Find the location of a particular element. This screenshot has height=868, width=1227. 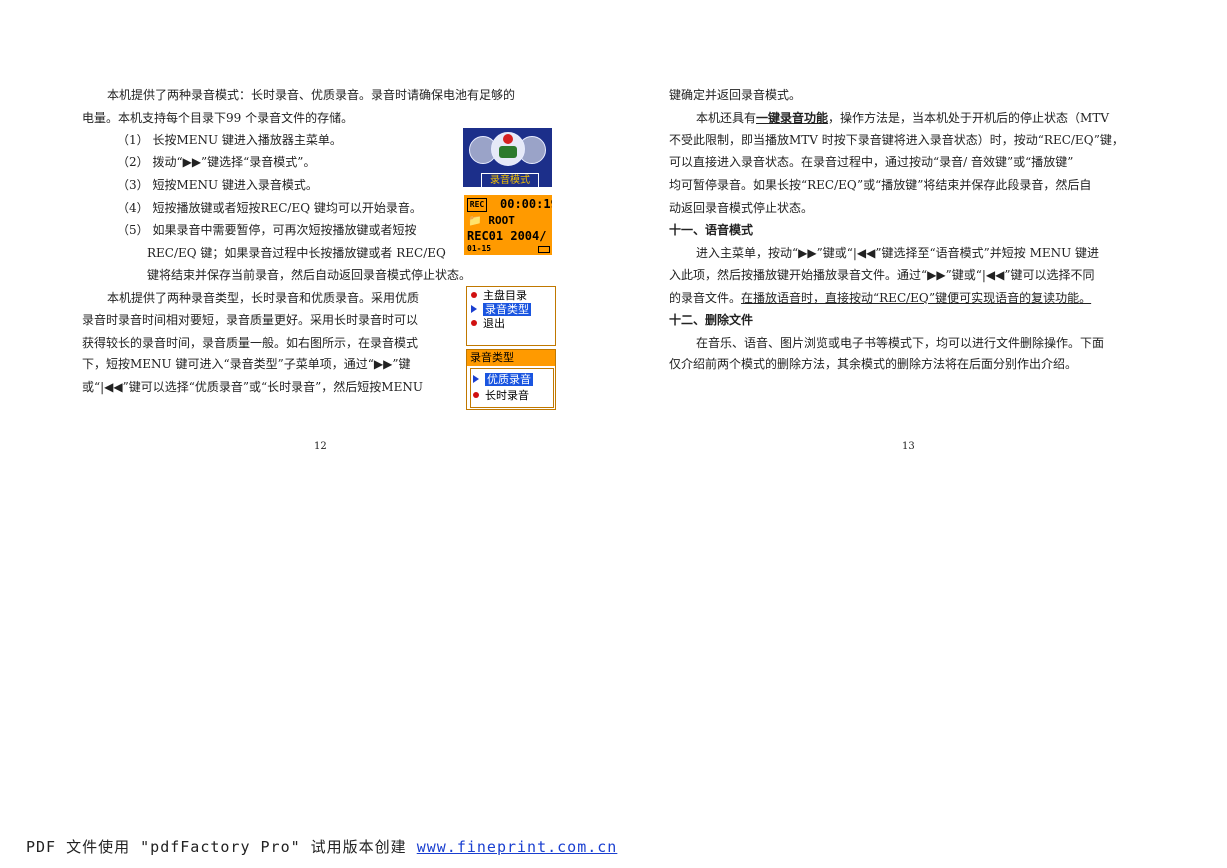

right-para2-line1: 进入主菜单，按动“▶▶”键或“|◀◀”键选择至“语音模式”并短按 MENU 键进 is located at coordinates (898, 253).